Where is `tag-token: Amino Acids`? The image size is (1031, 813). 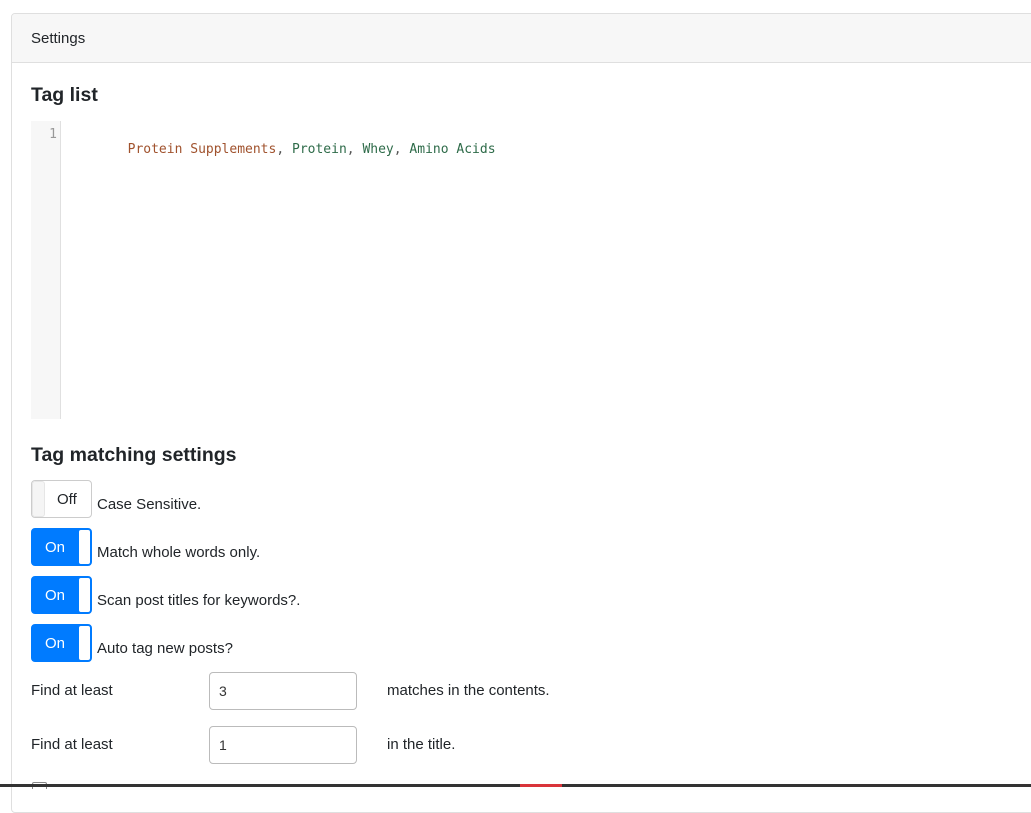
tag-token: Amino Acids is located at coordinates (452, 149).